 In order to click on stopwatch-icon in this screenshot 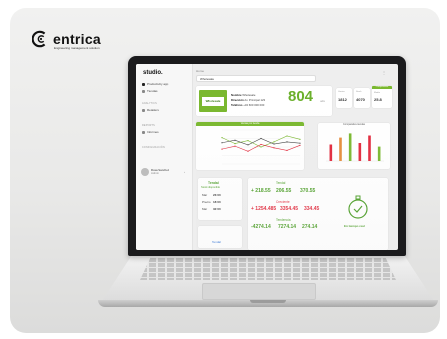, I will do `click(358, 207)`.